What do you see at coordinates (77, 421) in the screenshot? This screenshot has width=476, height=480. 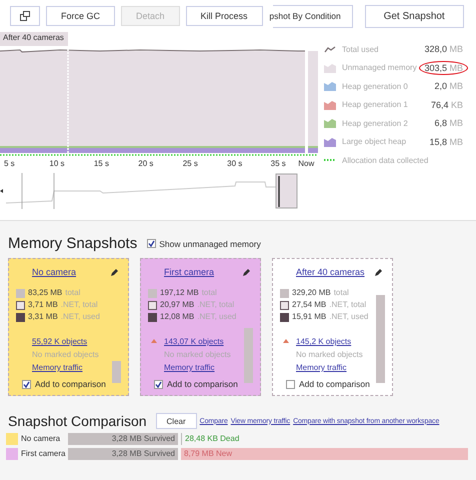 I see `section-title: Snapshot Comparison` at bounding box center [77, 421].